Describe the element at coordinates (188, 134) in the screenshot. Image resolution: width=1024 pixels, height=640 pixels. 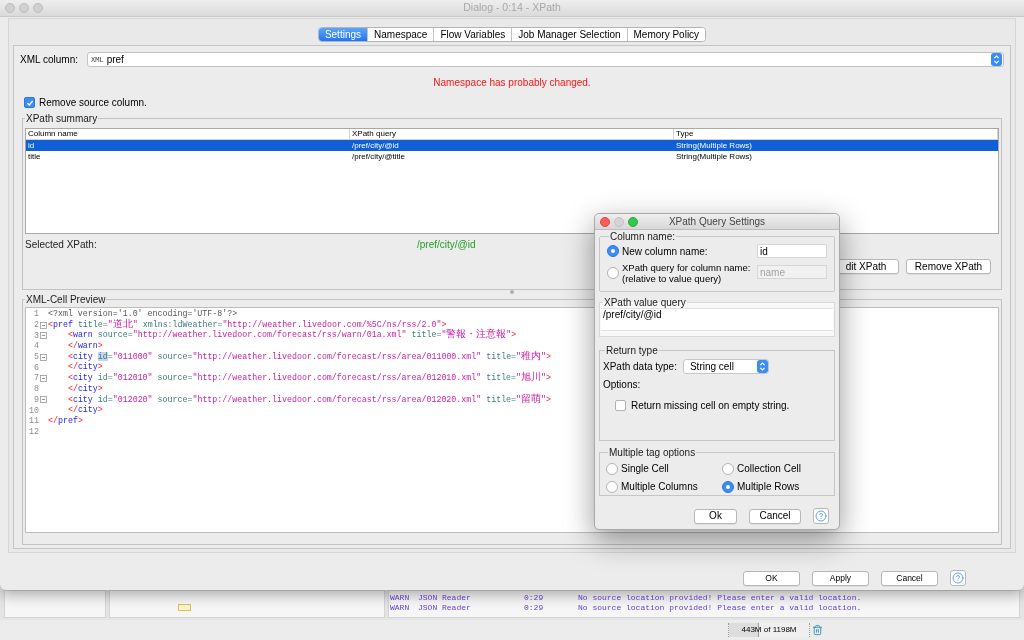
I see `column-header: Column name` at that location.